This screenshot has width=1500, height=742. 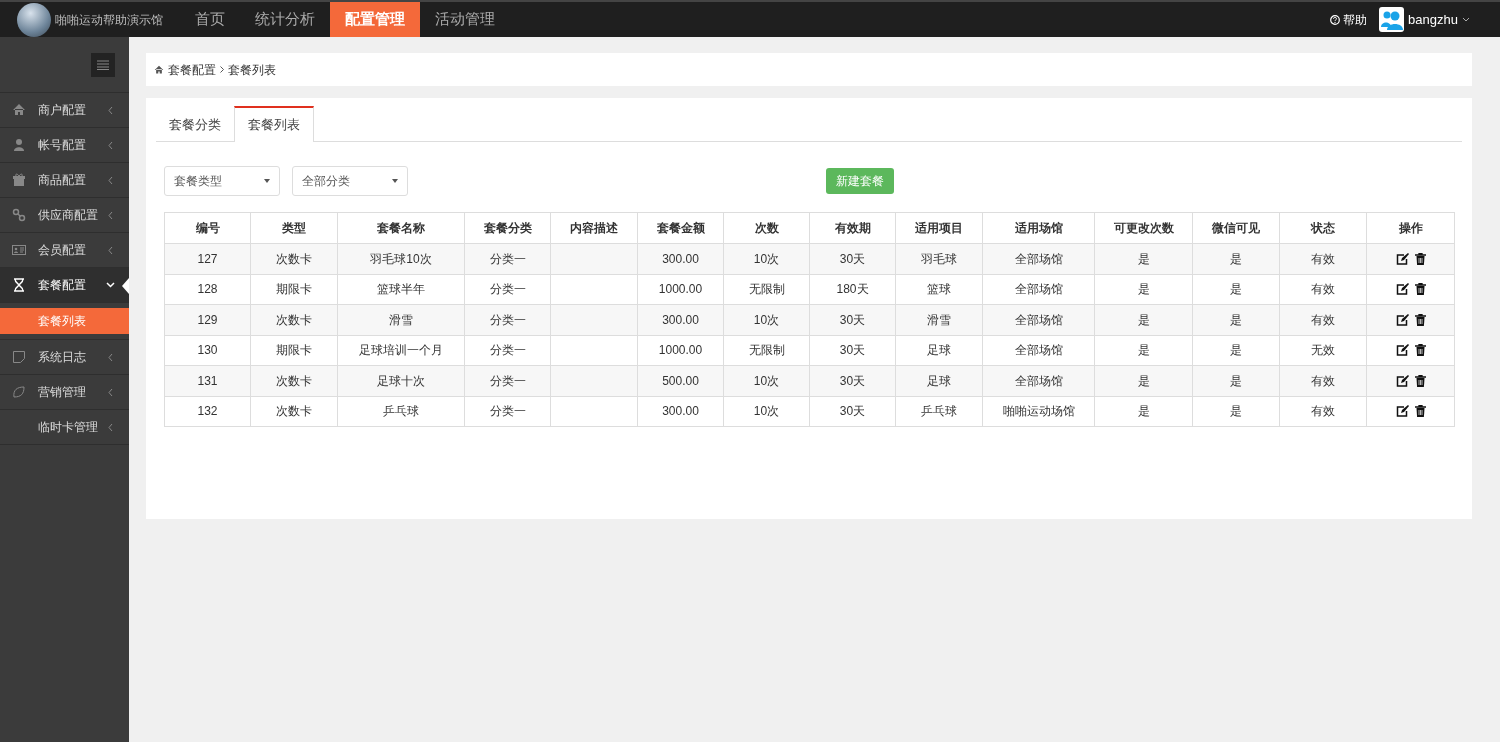 I want to click on leaf-icon, so click(x=19, y=392).